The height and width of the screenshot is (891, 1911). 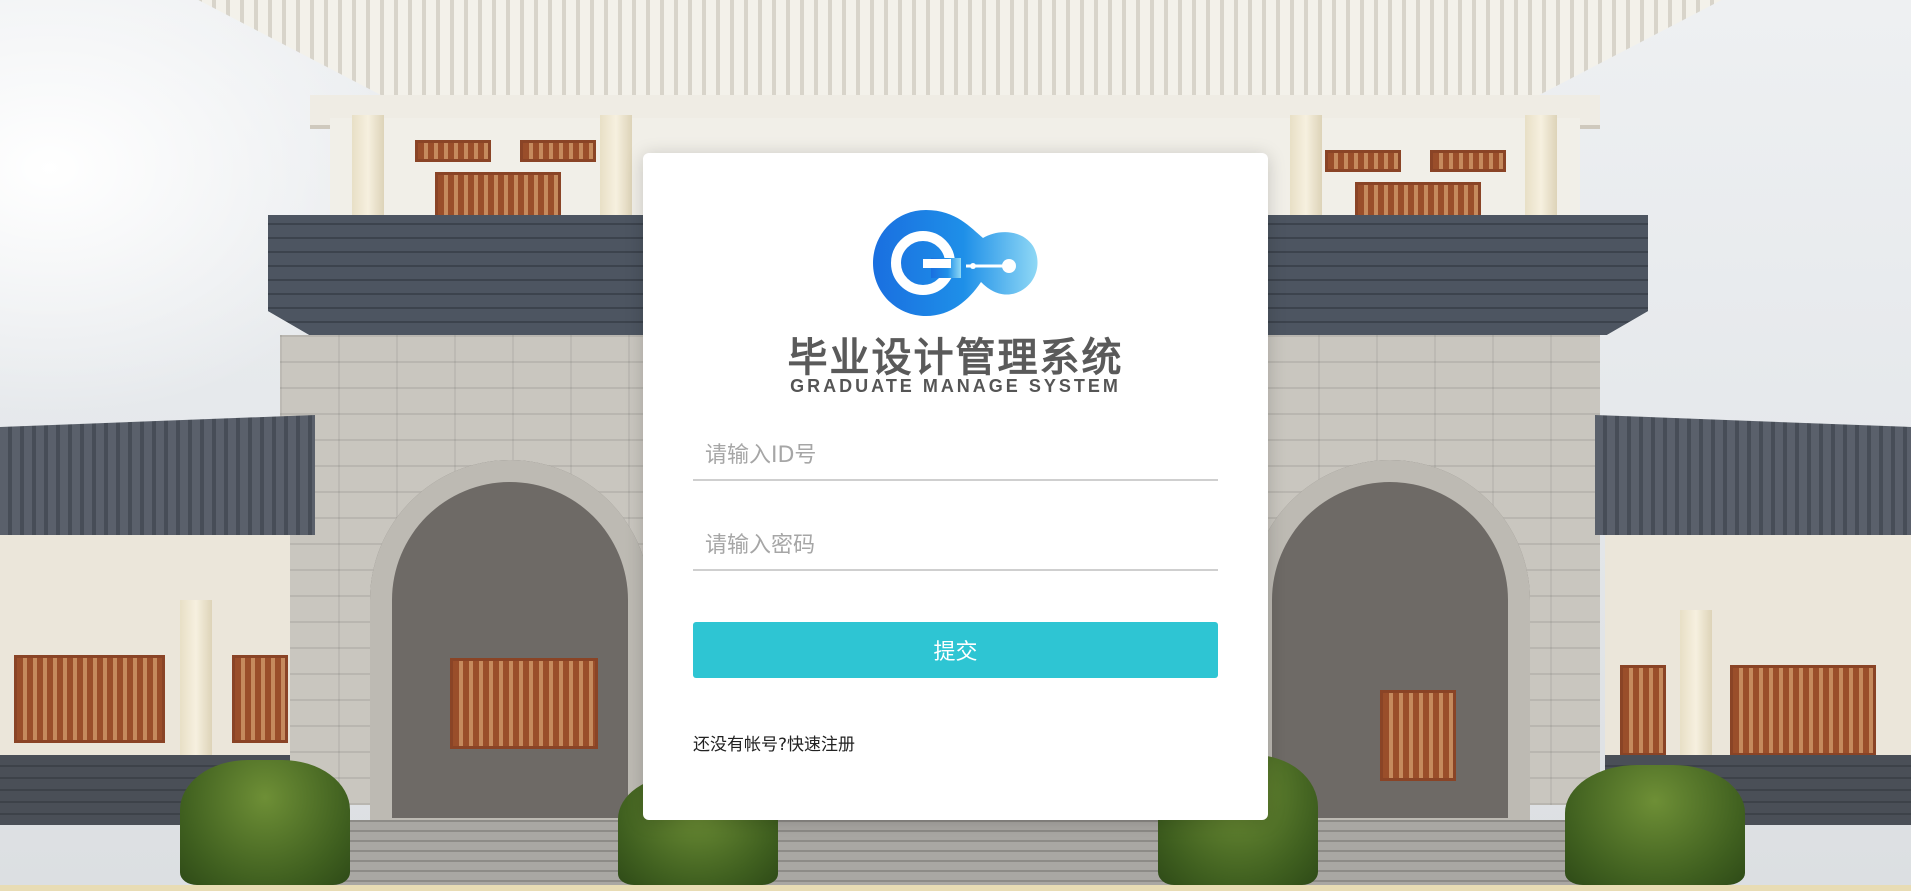 What do you see at coordinates (955, 386) in the screenshot?
I see `app-subtitle: GRADUATE MANAGE SYSTEM` at bounding box center [955, 386].